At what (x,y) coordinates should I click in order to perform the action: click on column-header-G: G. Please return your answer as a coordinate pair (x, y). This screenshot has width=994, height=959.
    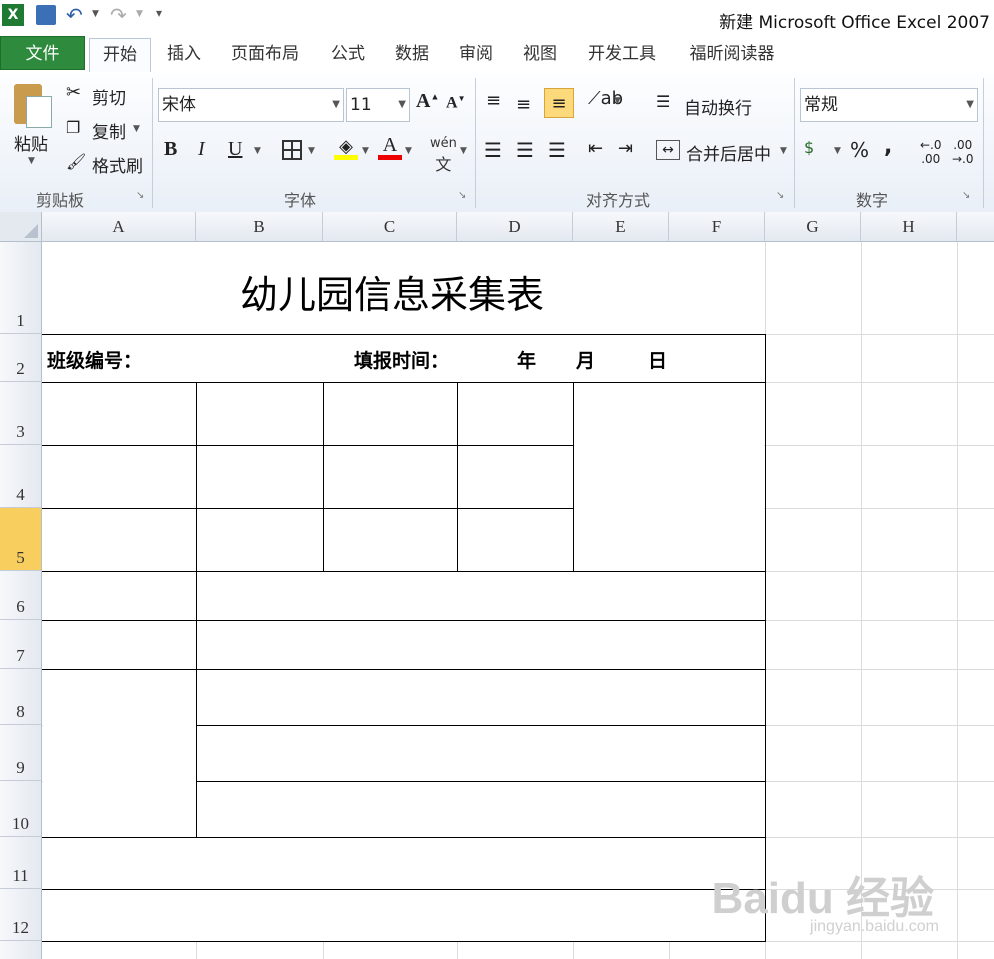
    Looking at the image, I should click on (813, 227).